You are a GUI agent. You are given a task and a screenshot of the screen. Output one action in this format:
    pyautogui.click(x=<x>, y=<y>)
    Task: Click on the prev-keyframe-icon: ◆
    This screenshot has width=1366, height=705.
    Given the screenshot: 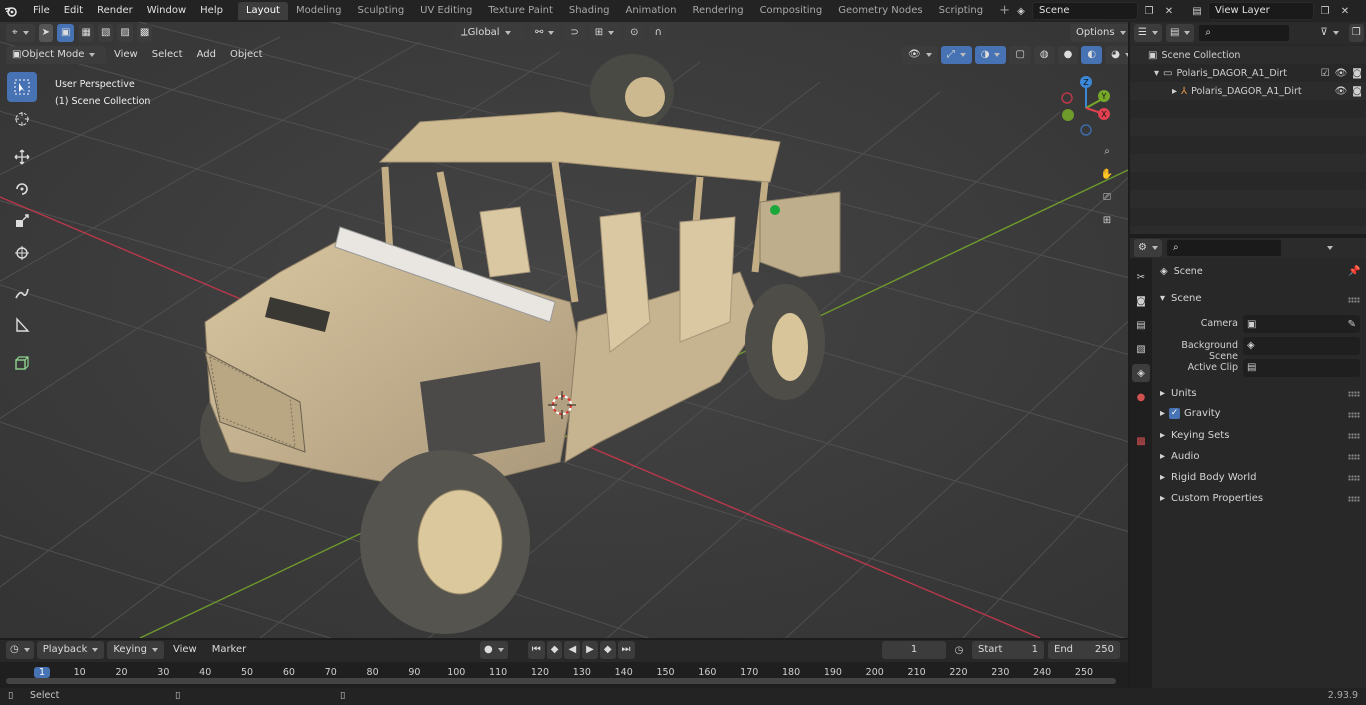 What is the action you would take?
    pyautogui.click(x=554, y=650)
    